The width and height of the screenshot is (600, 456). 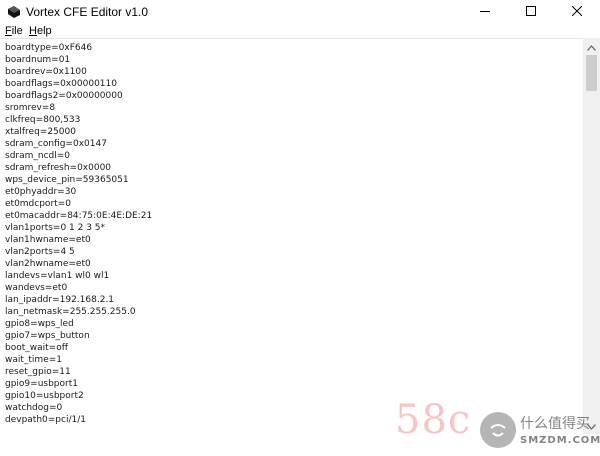 What do you see at coordinates (17, 31) in the screenshot?
I see `menu-file-label: ile` at bounding box center [17, 31].